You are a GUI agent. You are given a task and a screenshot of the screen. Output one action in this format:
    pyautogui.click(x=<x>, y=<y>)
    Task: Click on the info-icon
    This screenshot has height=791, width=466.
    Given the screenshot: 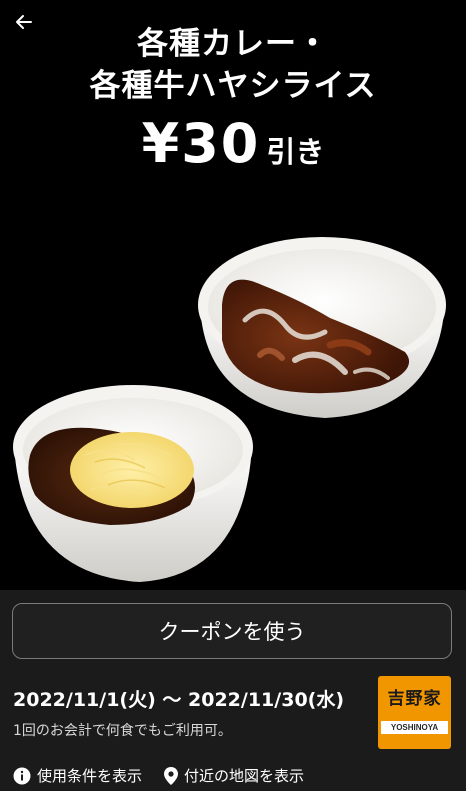 What is the action you would take?
    pyautogui.click(x=22, y=775)
    